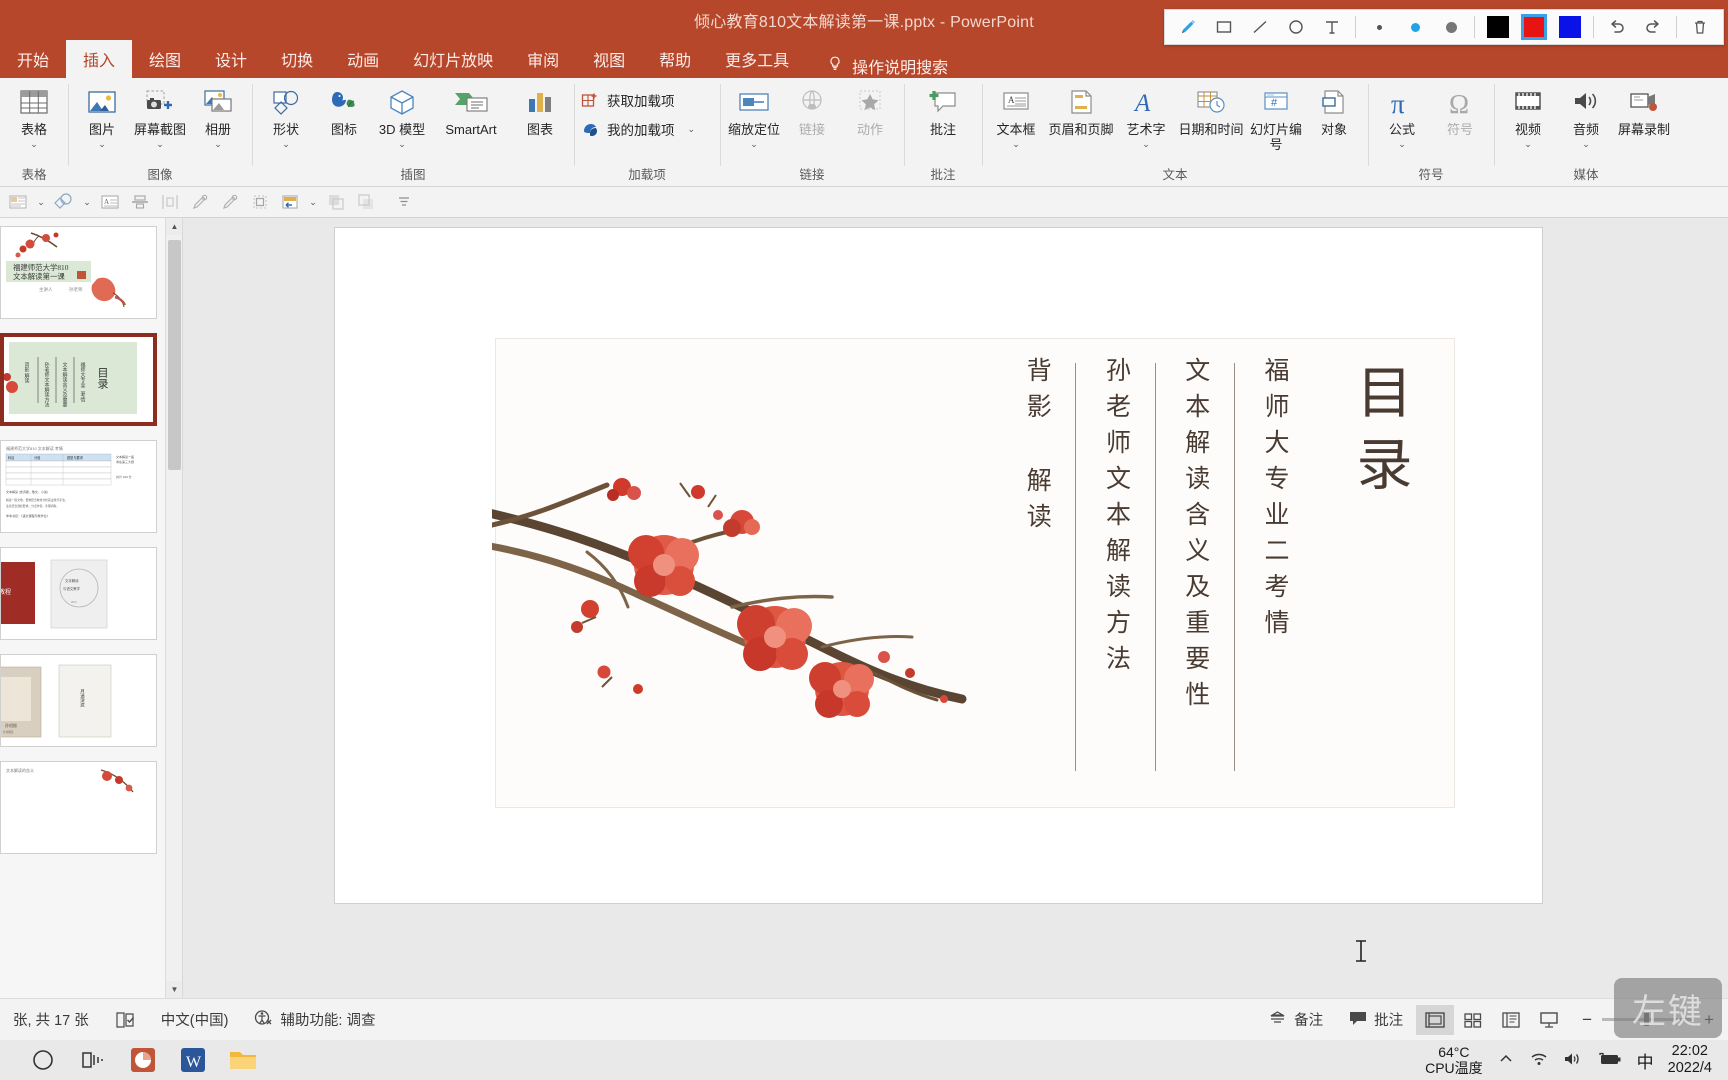 The width and height of the screenshot is (1728, 1080). I want to click on select-objects-icon, so click(260, 202).